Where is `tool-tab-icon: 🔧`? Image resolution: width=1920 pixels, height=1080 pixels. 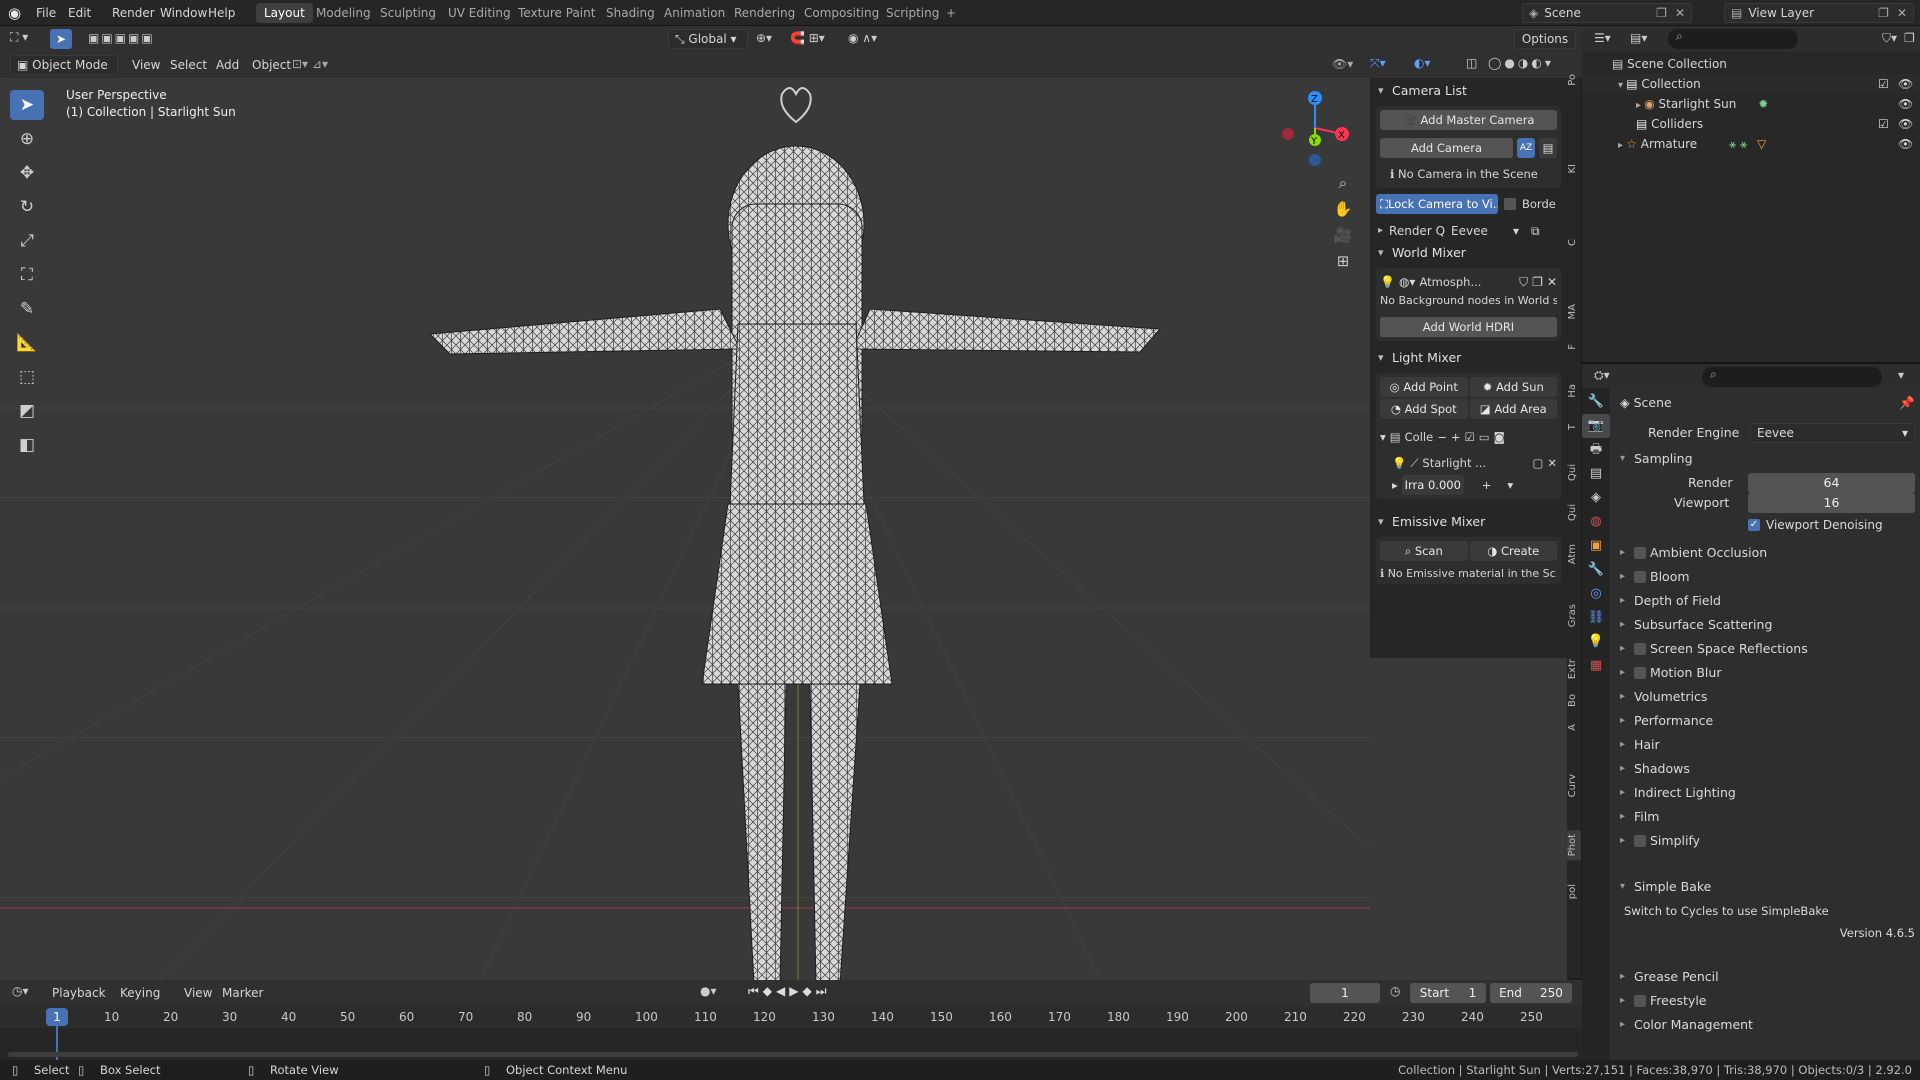 tool-tab-icon: 🔧 is located at coordinates (1596, 402).